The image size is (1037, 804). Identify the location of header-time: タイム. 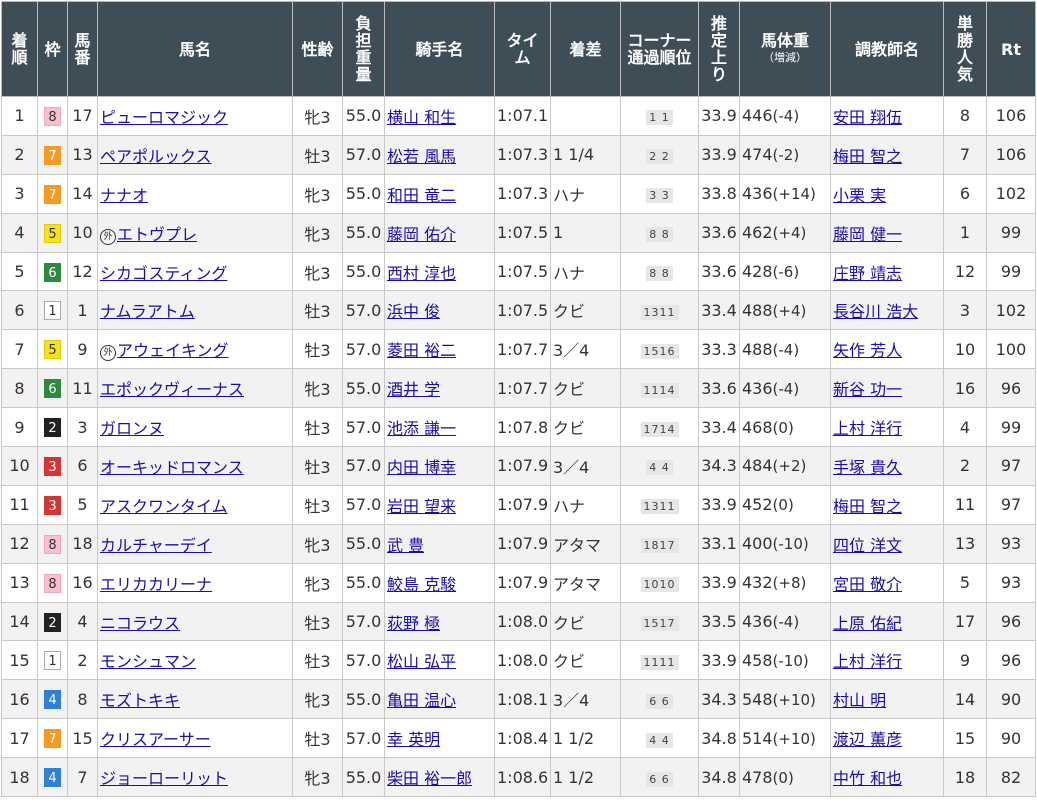
(522, 49).